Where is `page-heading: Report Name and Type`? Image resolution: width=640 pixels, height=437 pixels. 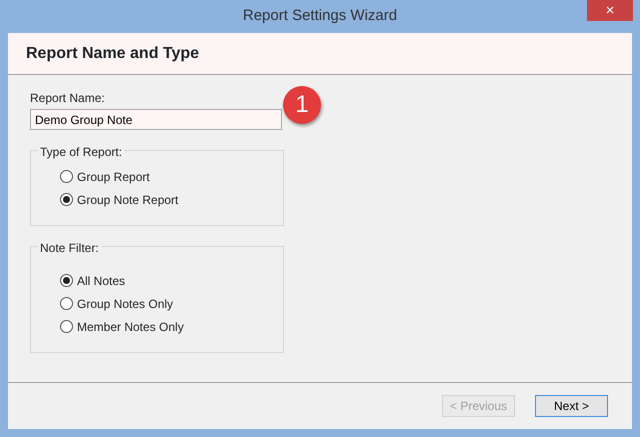
page-heading: Report Name and Type is located at coordinates (113, 54).